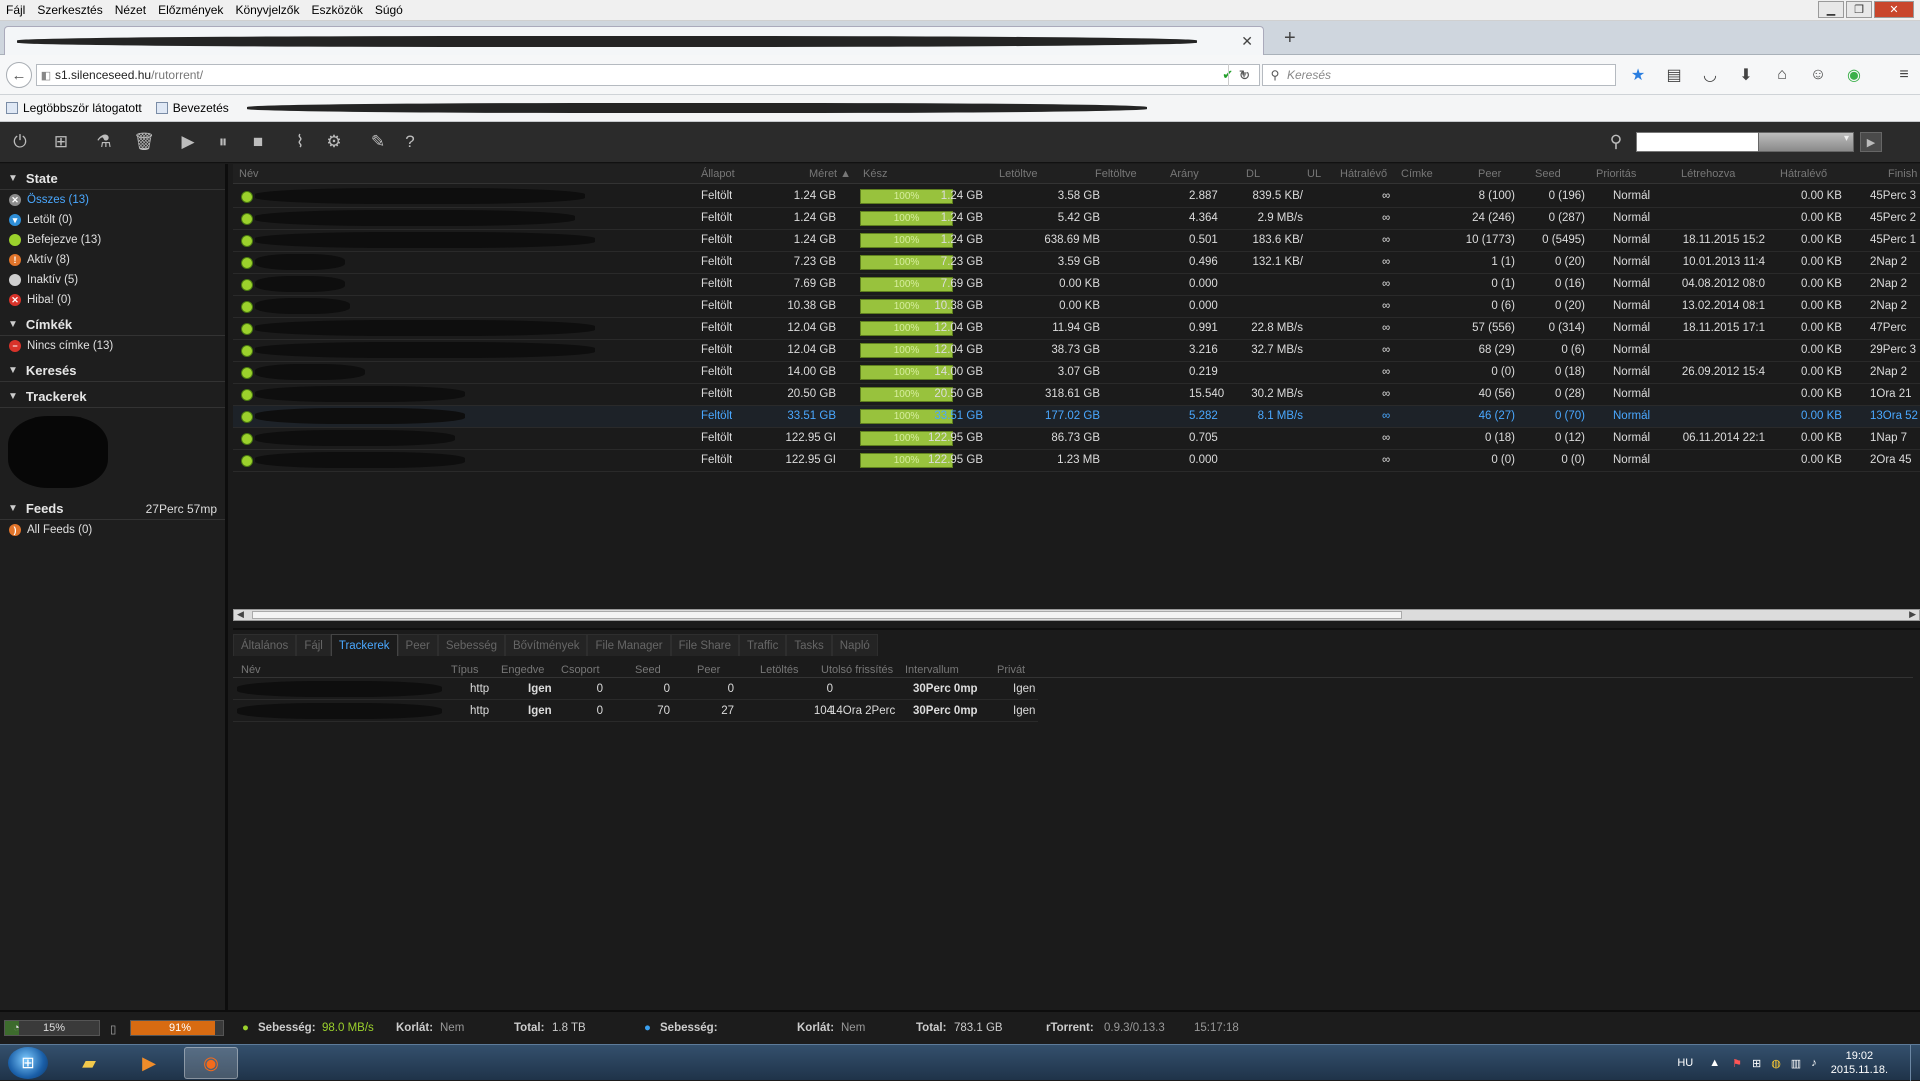 The width and height of the screenshot is (1920, 1081). I want to click on tab-fájl: Fájl, so click(313, 645).